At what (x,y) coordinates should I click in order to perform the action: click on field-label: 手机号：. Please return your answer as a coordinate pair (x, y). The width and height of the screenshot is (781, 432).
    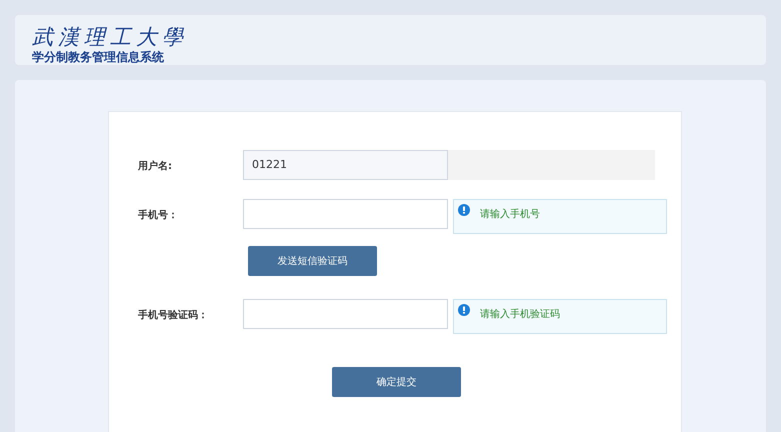
    Looking at the image, I should click on (158, 215).